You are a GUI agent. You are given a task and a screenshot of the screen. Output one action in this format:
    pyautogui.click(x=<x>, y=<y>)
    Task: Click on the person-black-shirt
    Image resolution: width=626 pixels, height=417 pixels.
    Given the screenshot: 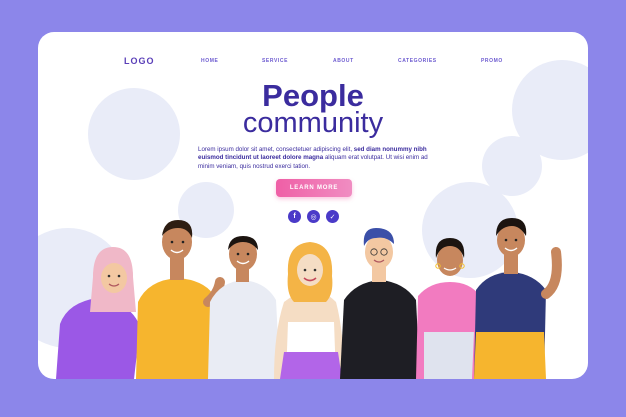 What is the action you would take?
    pyautogui.click(x=380, y=303)
    